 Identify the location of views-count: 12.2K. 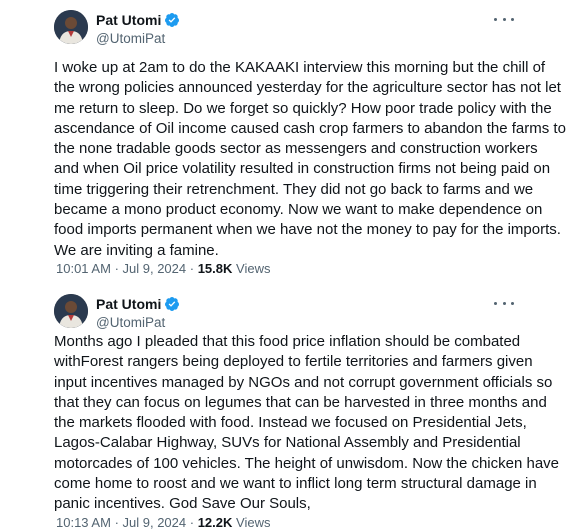
(215, 522).